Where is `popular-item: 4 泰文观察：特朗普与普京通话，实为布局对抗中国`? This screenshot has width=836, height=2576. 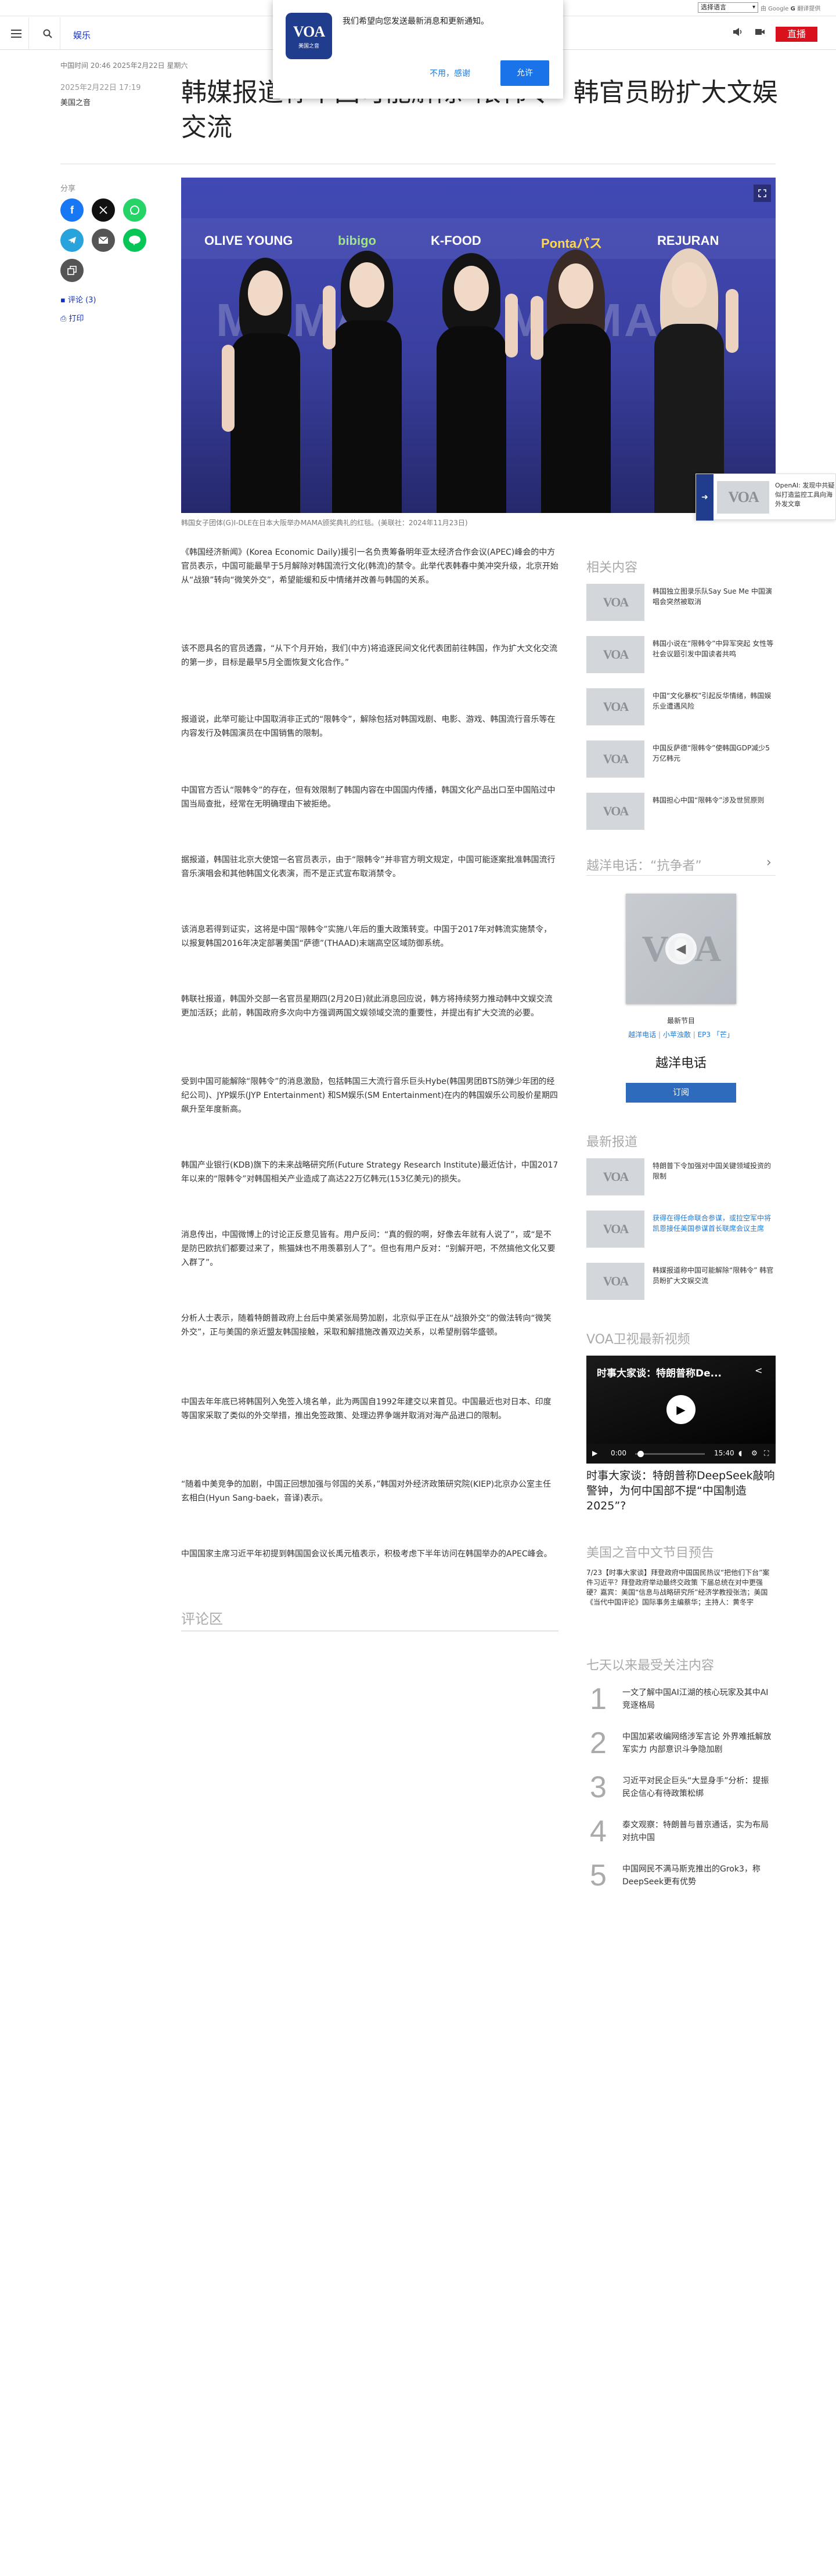 popular-item: 4 泰文观察：特朗普与普京通话，实为布局对抗中国 is located at coordinates (681, 1832).